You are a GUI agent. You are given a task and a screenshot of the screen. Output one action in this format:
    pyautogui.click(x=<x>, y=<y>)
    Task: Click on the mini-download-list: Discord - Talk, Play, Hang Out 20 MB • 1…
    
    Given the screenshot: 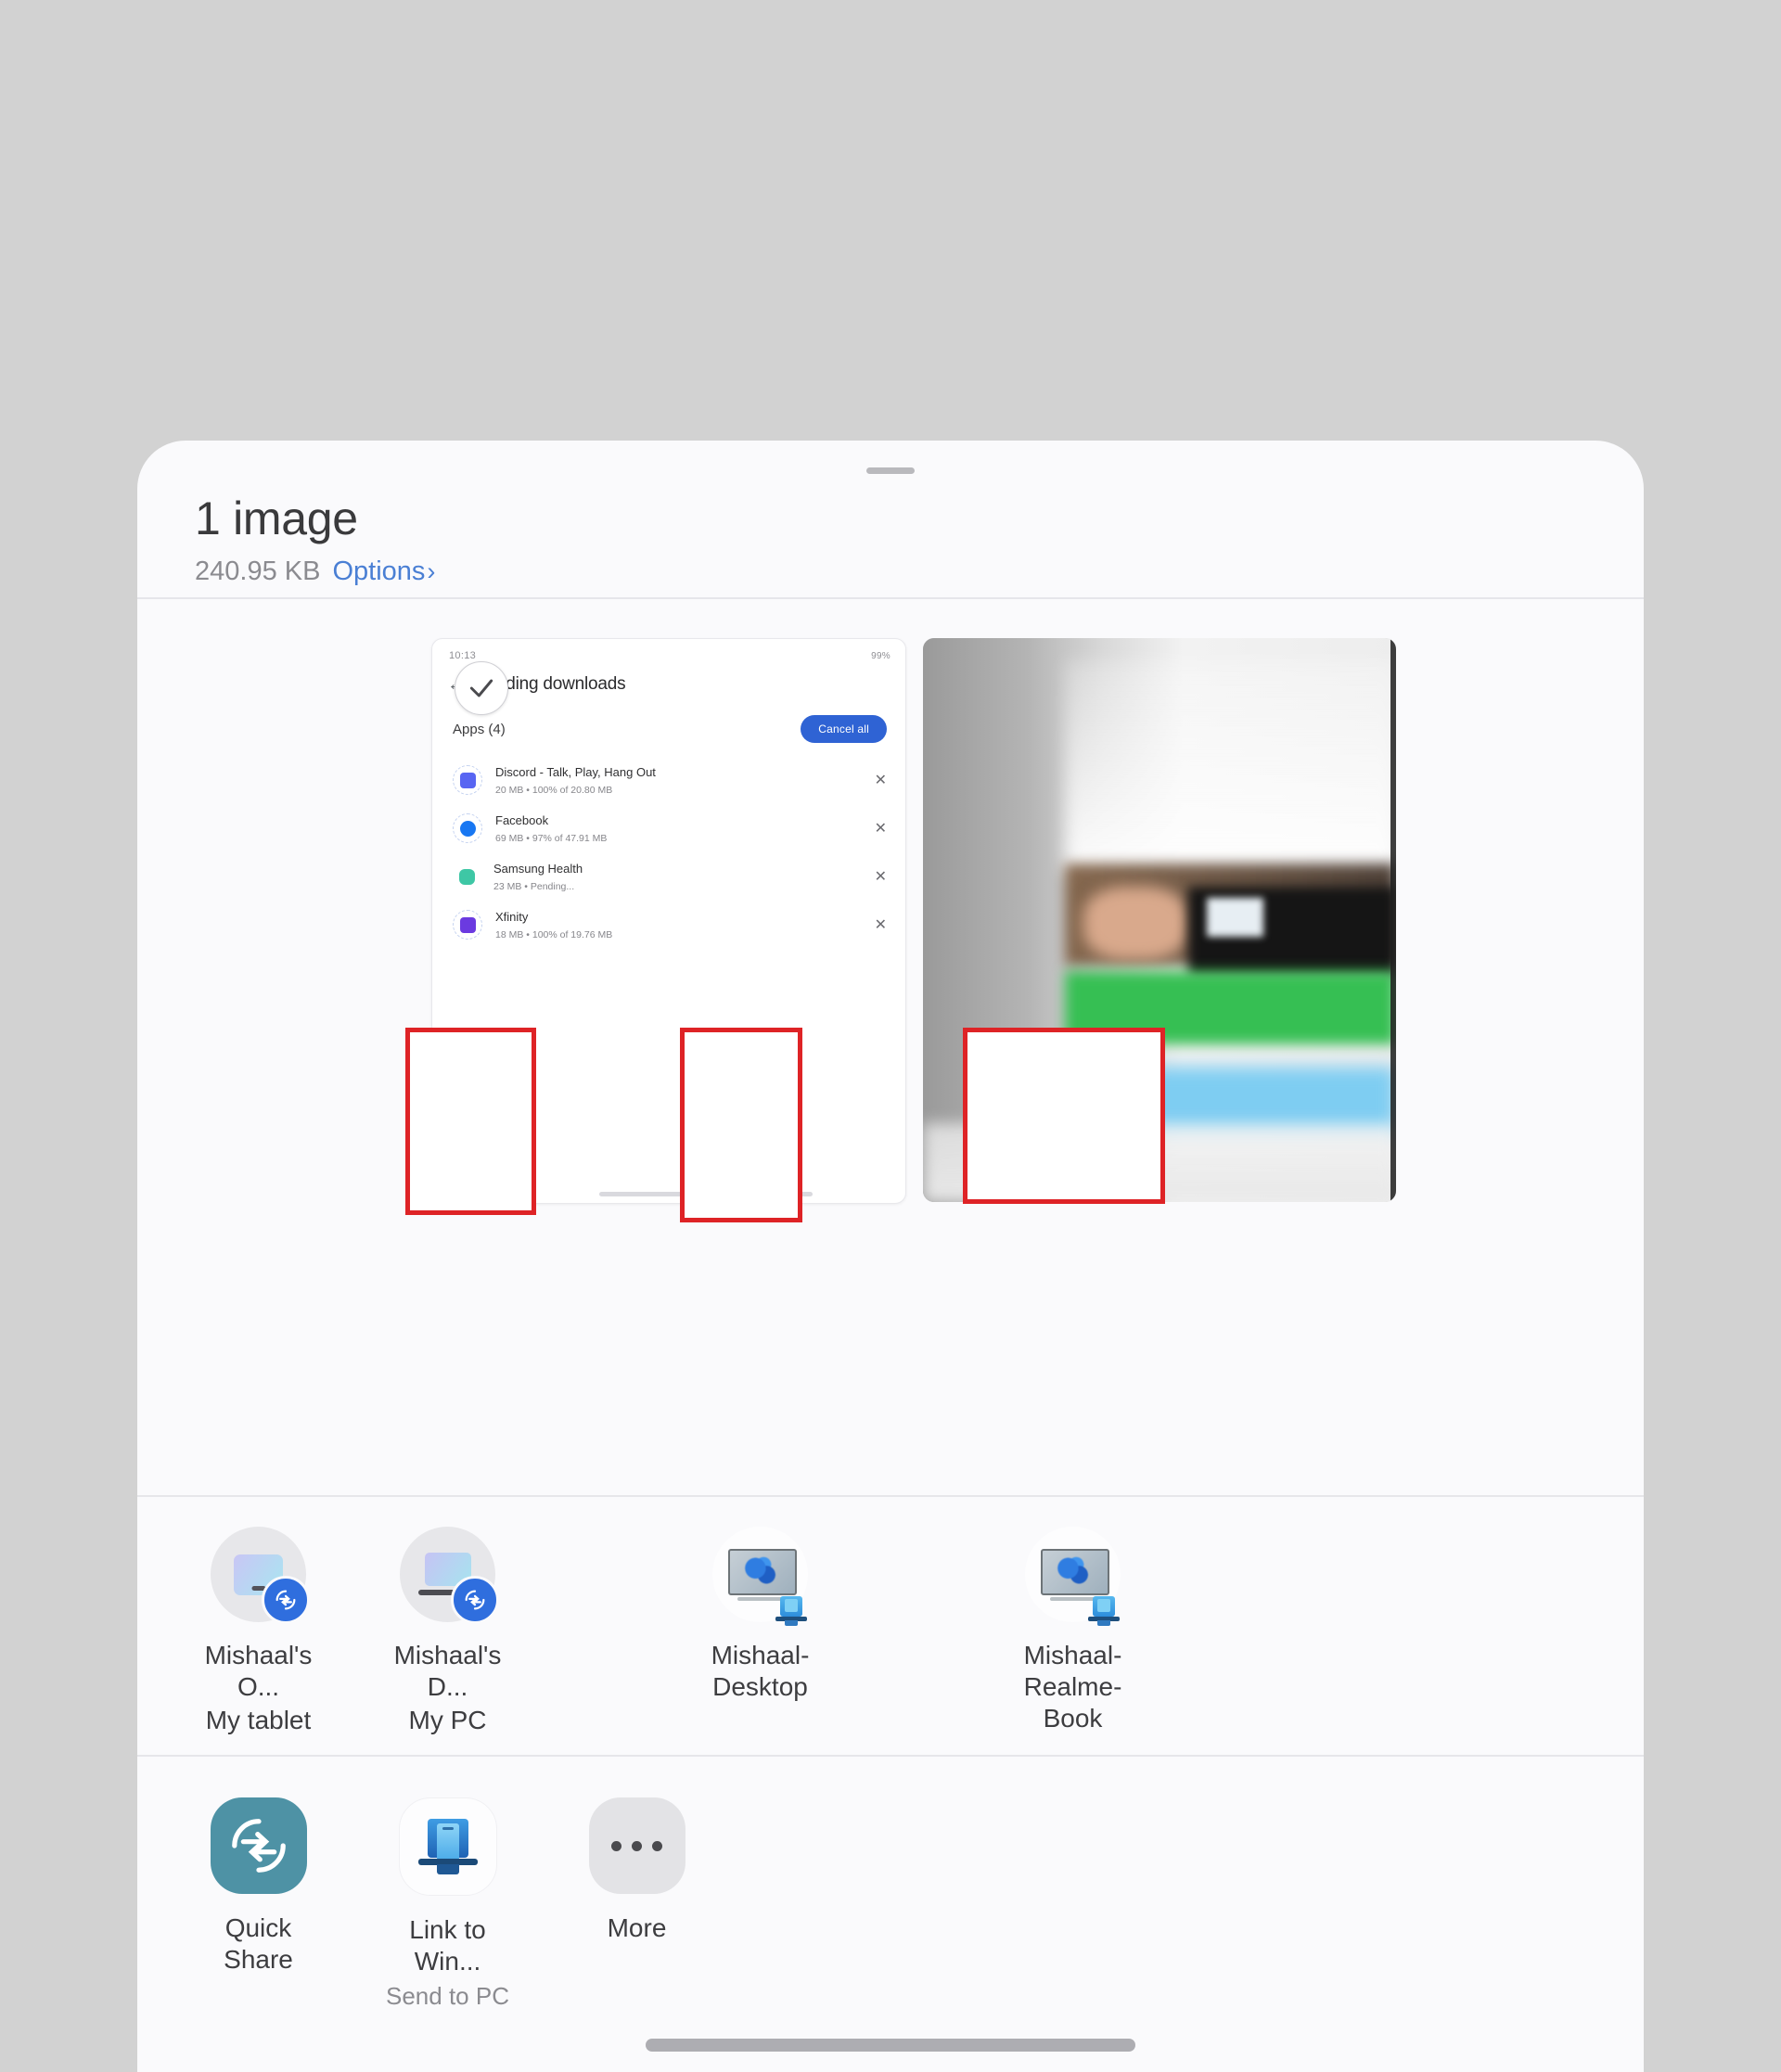 What is the action you would take?
    pyautogui.click(x=668, y=846)
    